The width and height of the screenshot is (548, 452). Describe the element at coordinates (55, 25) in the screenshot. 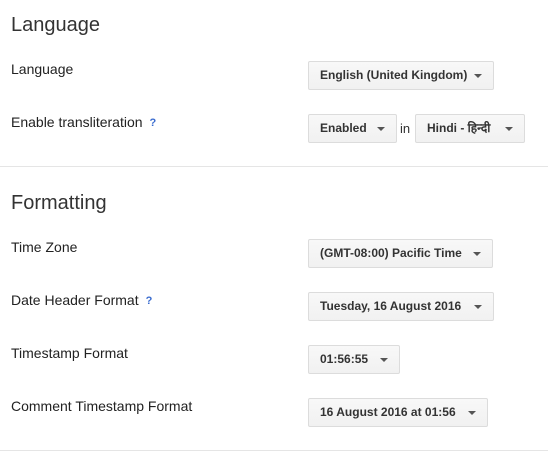

I see `language-section-title: Language` at that location.